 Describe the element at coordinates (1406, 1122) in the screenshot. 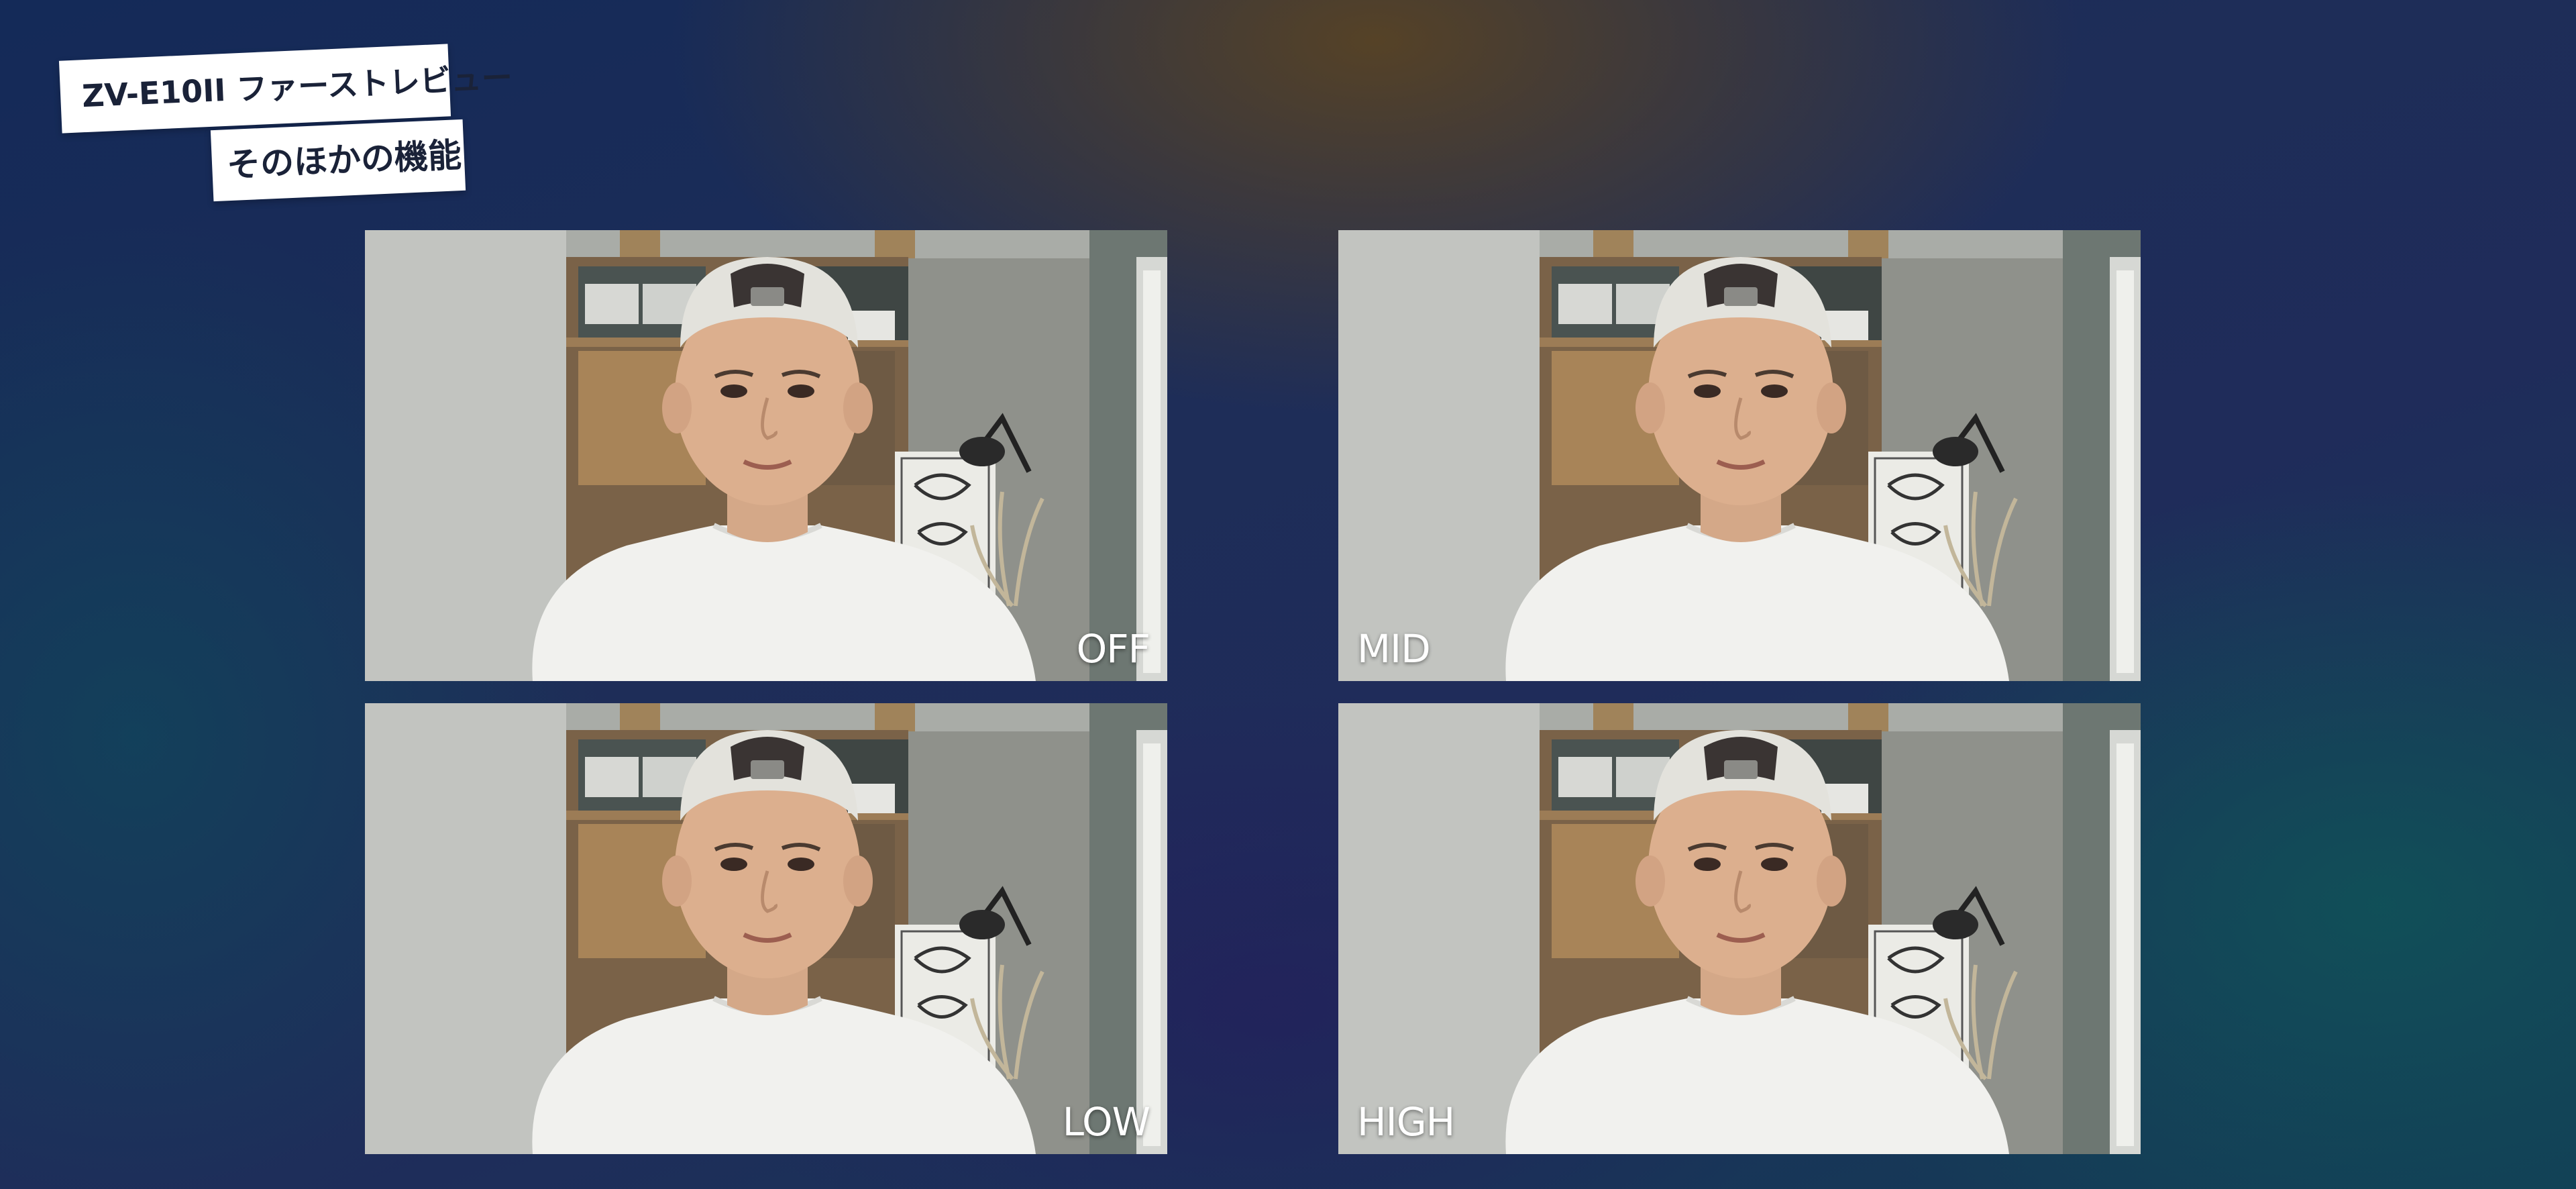

I see `photo-label: HIGH` at that location.